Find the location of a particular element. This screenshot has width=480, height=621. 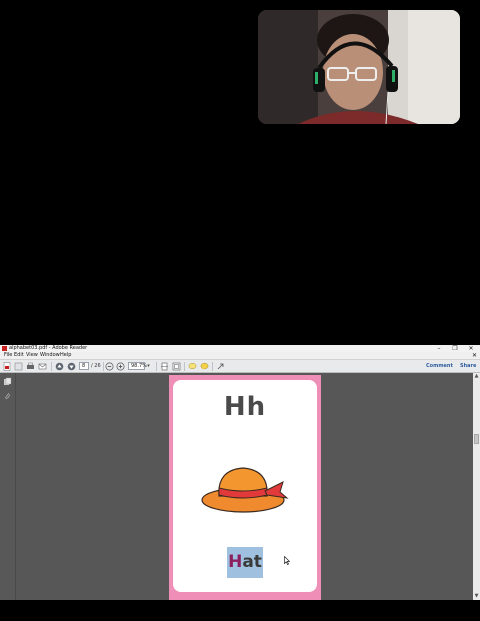

title-bar: alphabet03.pdf - Adobe Reader – ❐ ✕ is located at coordinates (240, 348).